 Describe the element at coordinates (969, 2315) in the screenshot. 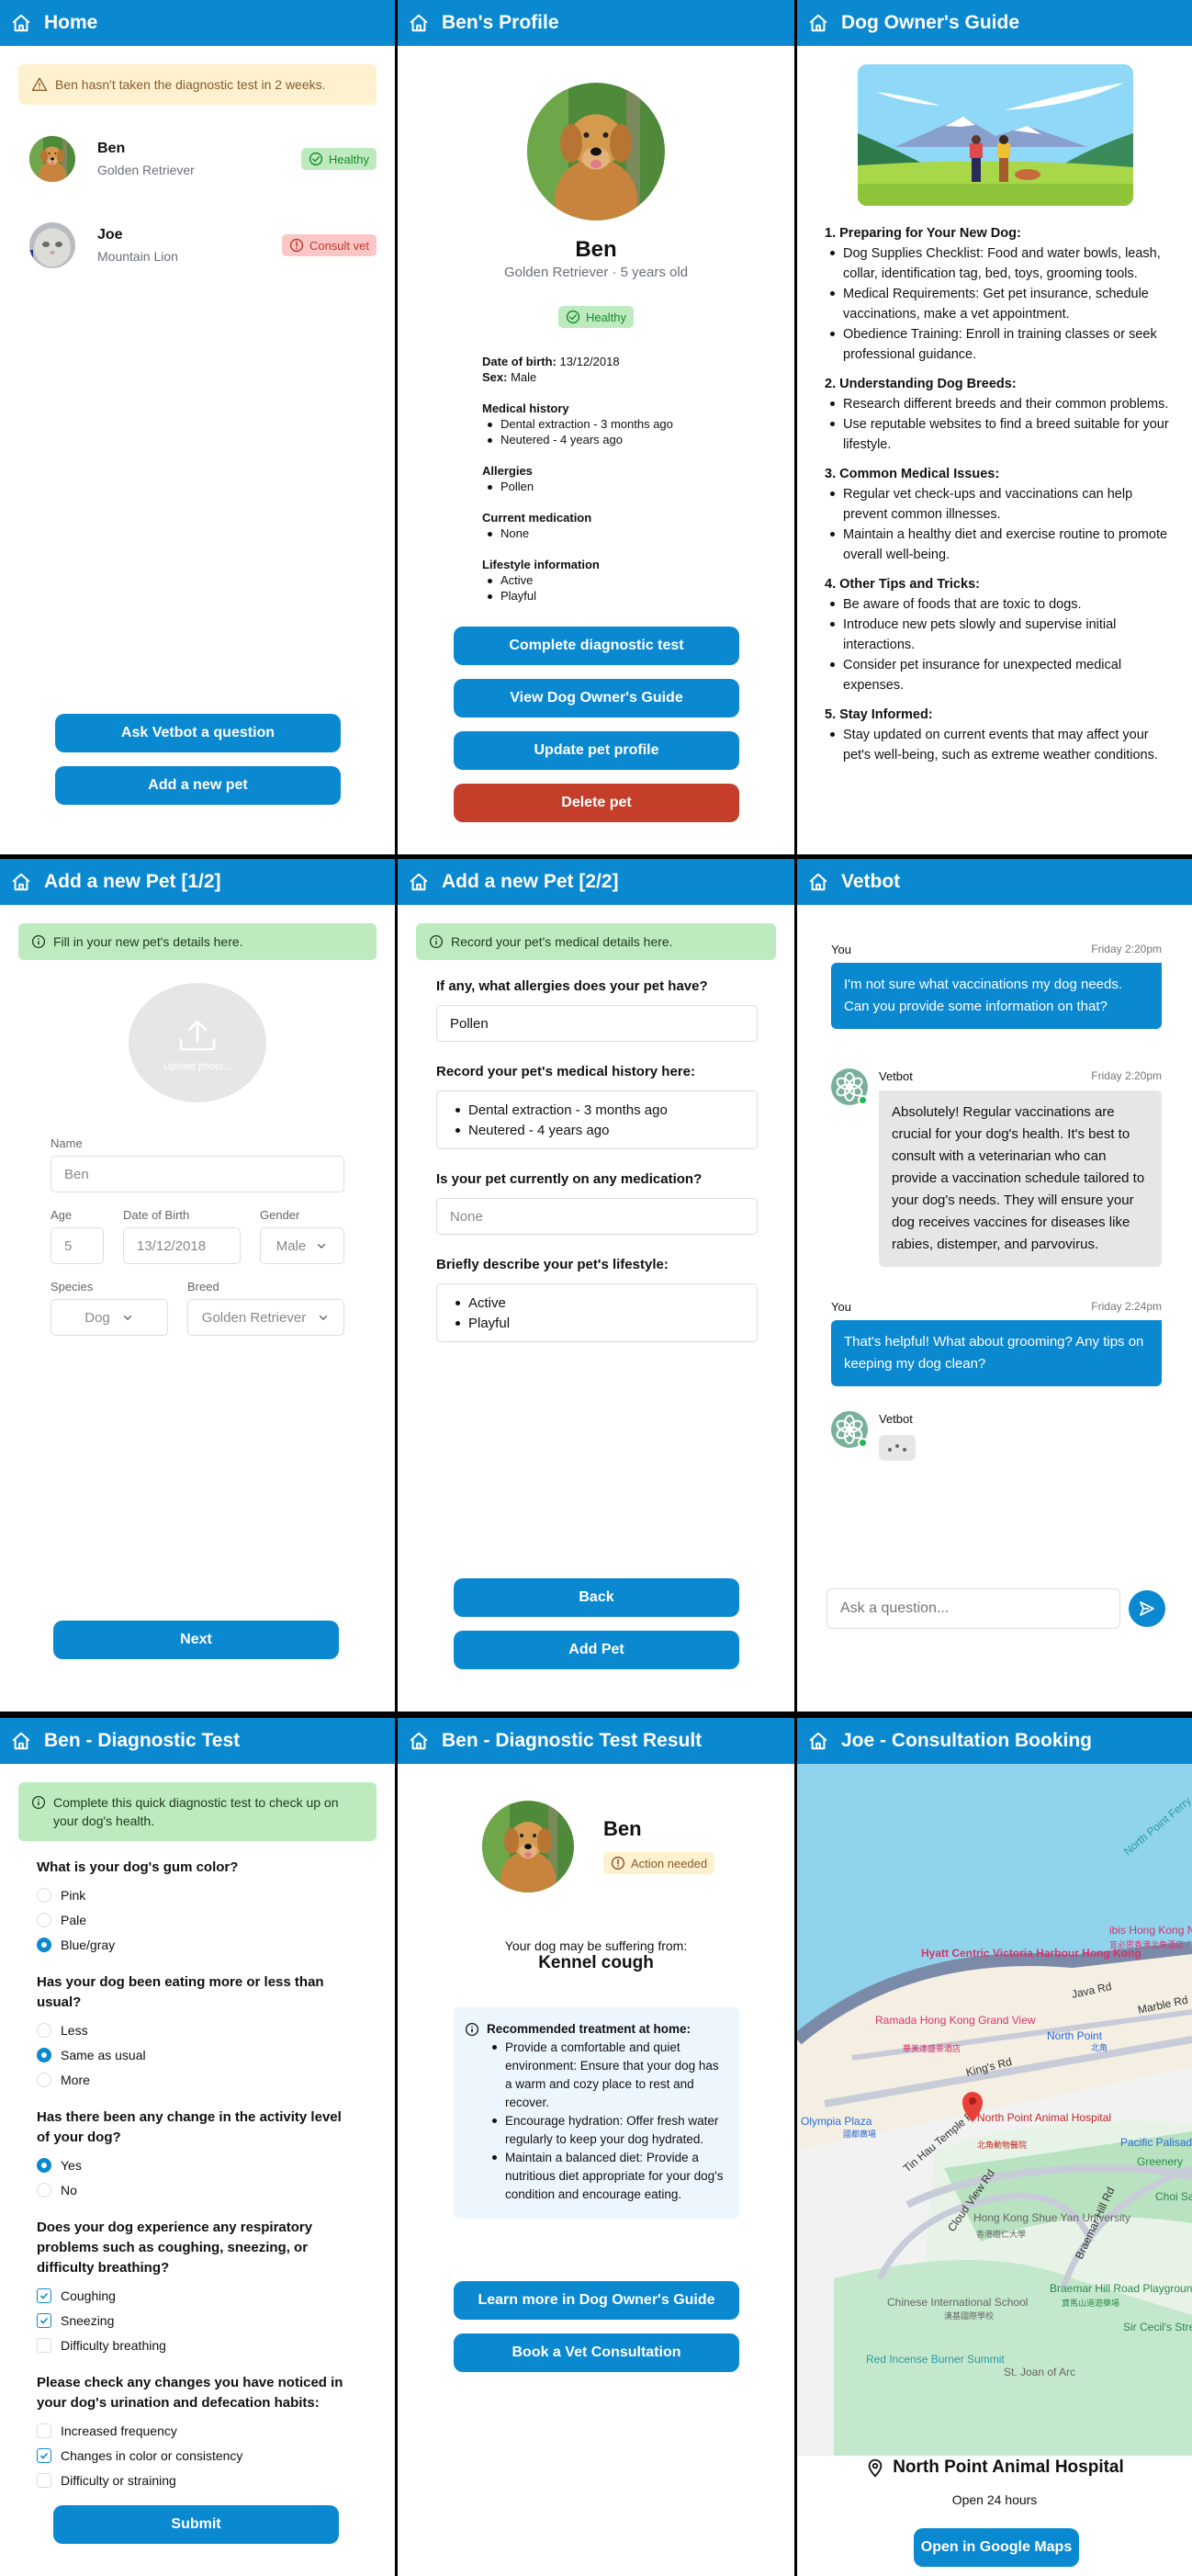

I see `map-label-cis-cn: 漢基國際學校` at that location.